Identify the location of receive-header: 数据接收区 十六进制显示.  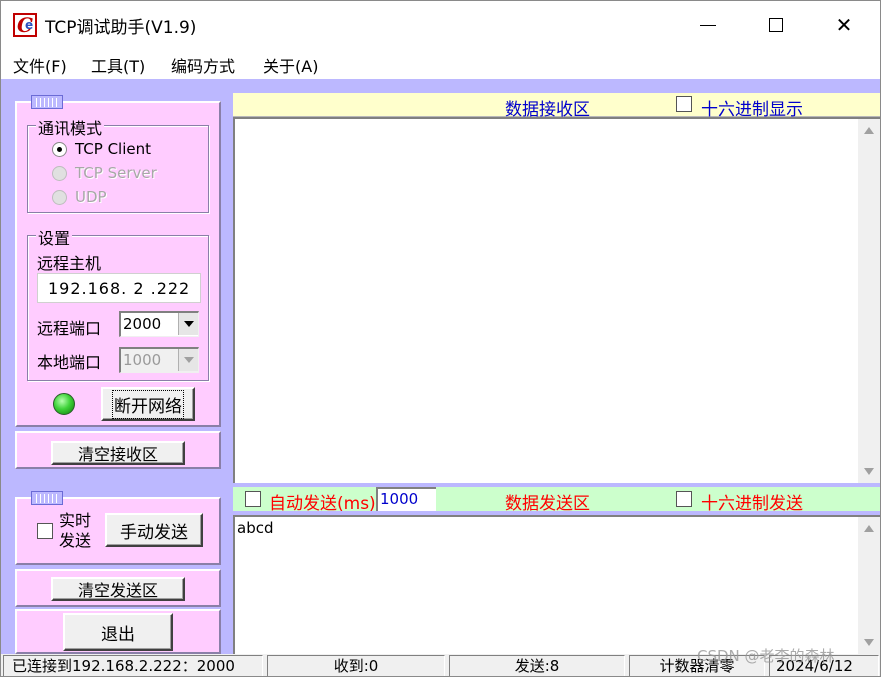
(556, 106).